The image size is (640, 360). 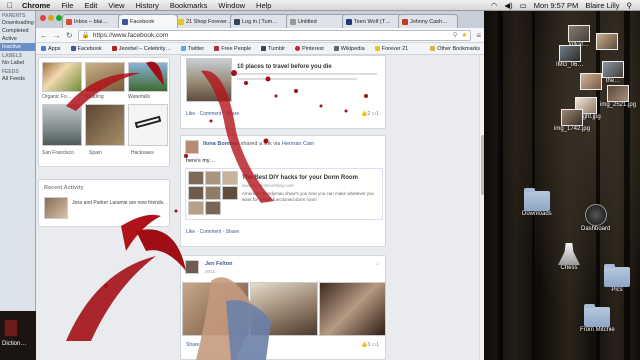 What do you see at coordinates (17, 47) in the screenshot?
I see `filter-inactive: Inactive` at bounding box center [17, 47].